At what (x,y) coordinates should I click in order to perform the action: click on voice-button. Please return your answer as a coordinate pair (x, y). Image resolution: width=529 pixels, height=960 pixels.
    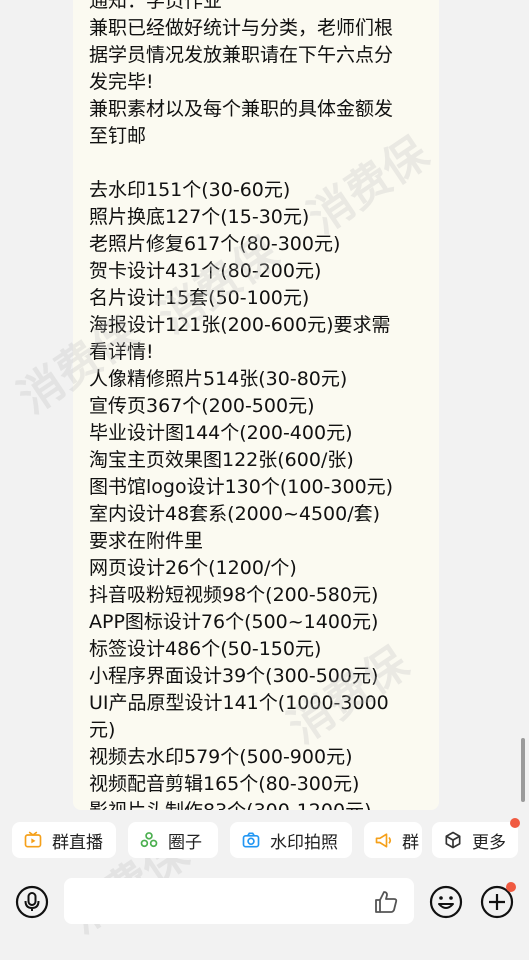
    Looking at the image, I should click on (32, 902).